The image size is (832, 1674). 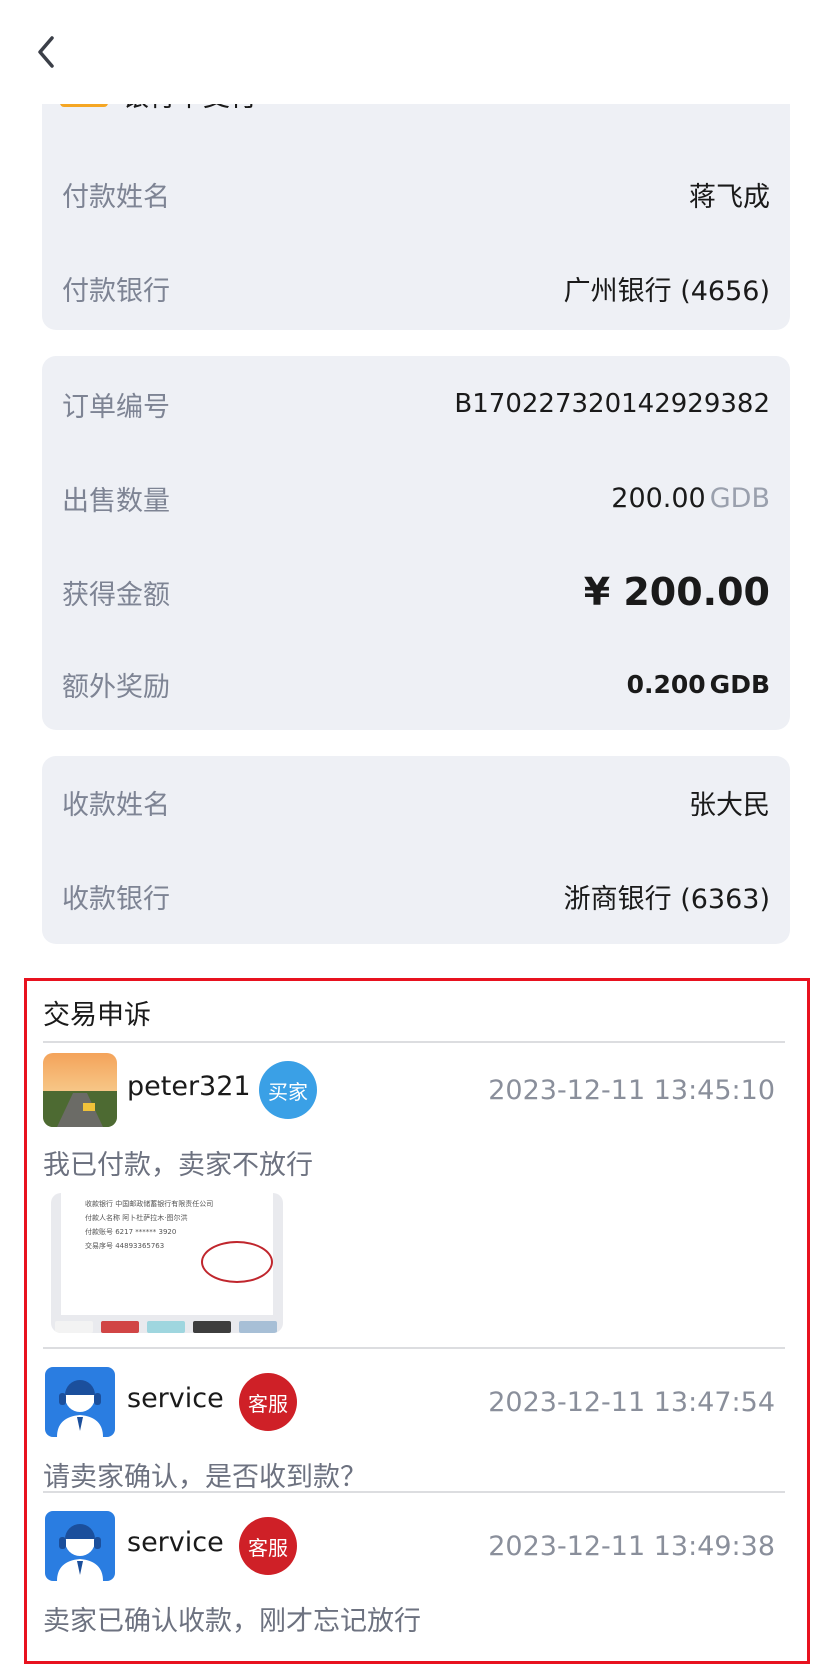 I want to click on bonus-unit: GDB, so click(x=739, y=684).